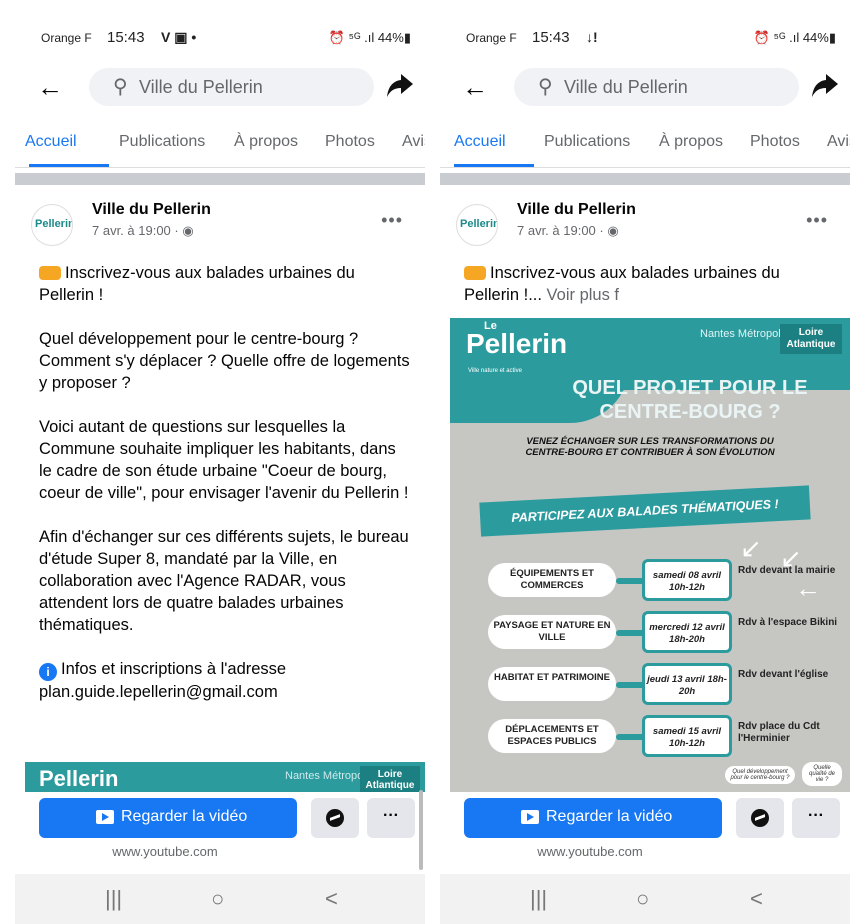 The image size is (855, 924). I want to click on poster-bubble: Quelle qualité de vie ?, so click(822, 774).